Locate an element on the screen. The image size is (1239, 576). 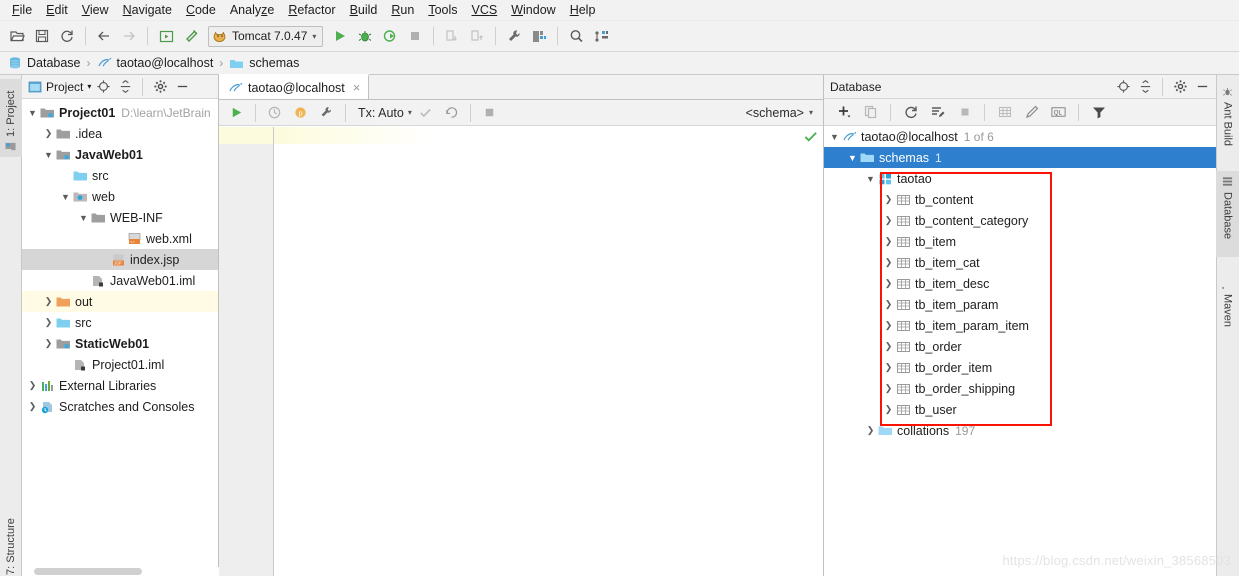
query-history-icon is located at coordinates (274, 113).